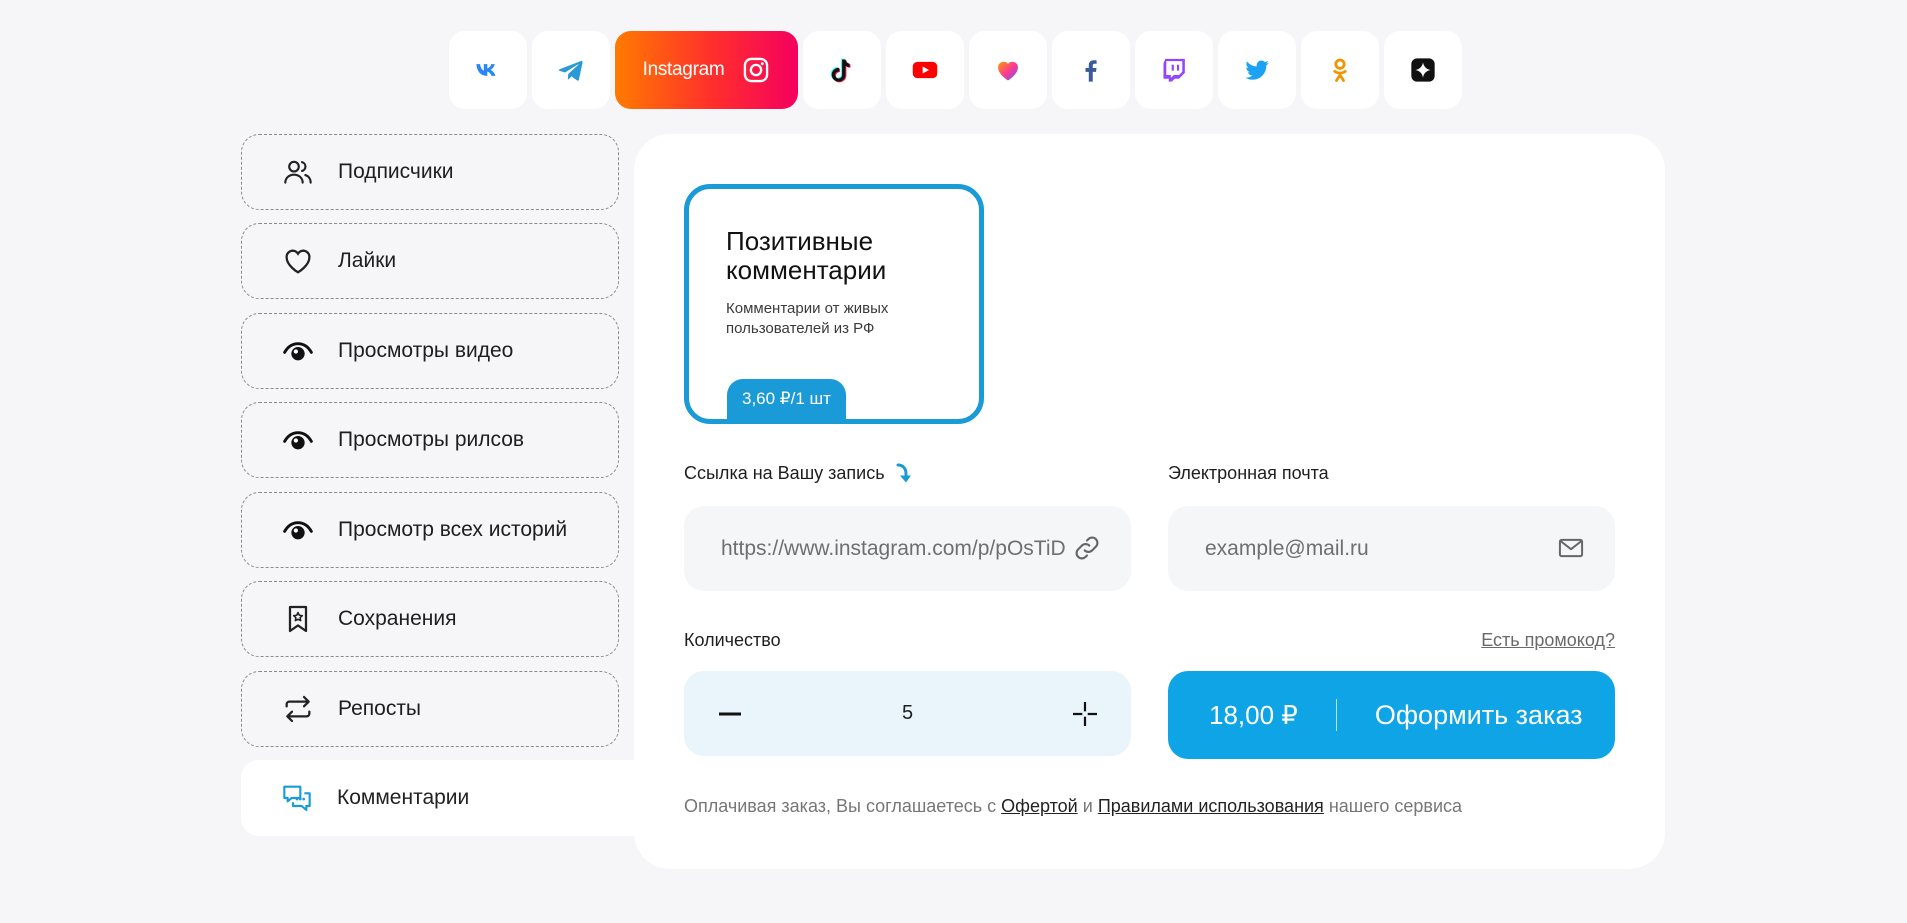 Image resolution: width=1907 pixels, height=923 pixels. I want to click on minus-icon, so click(730, 713).